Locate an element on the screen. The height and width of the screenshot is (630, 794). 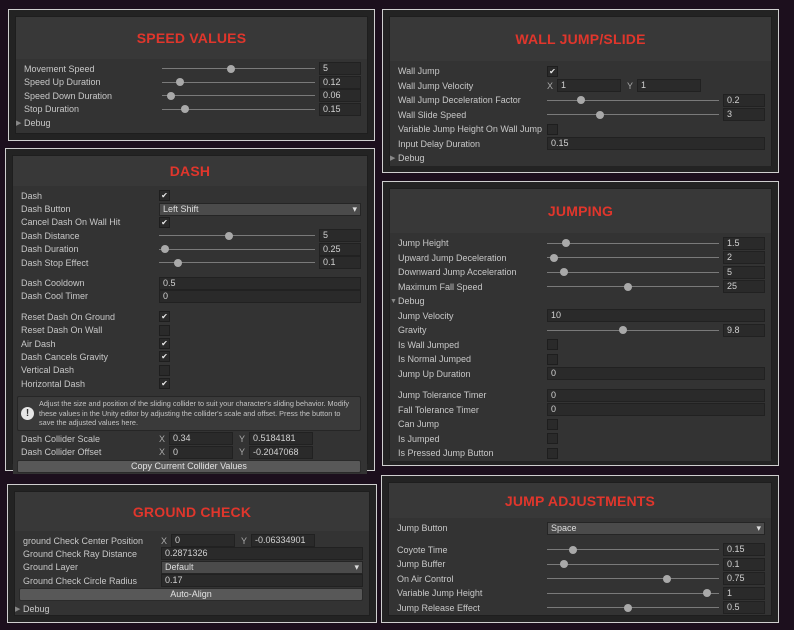
jump-velocity-input: 10 is located at coordinates (656, 316).